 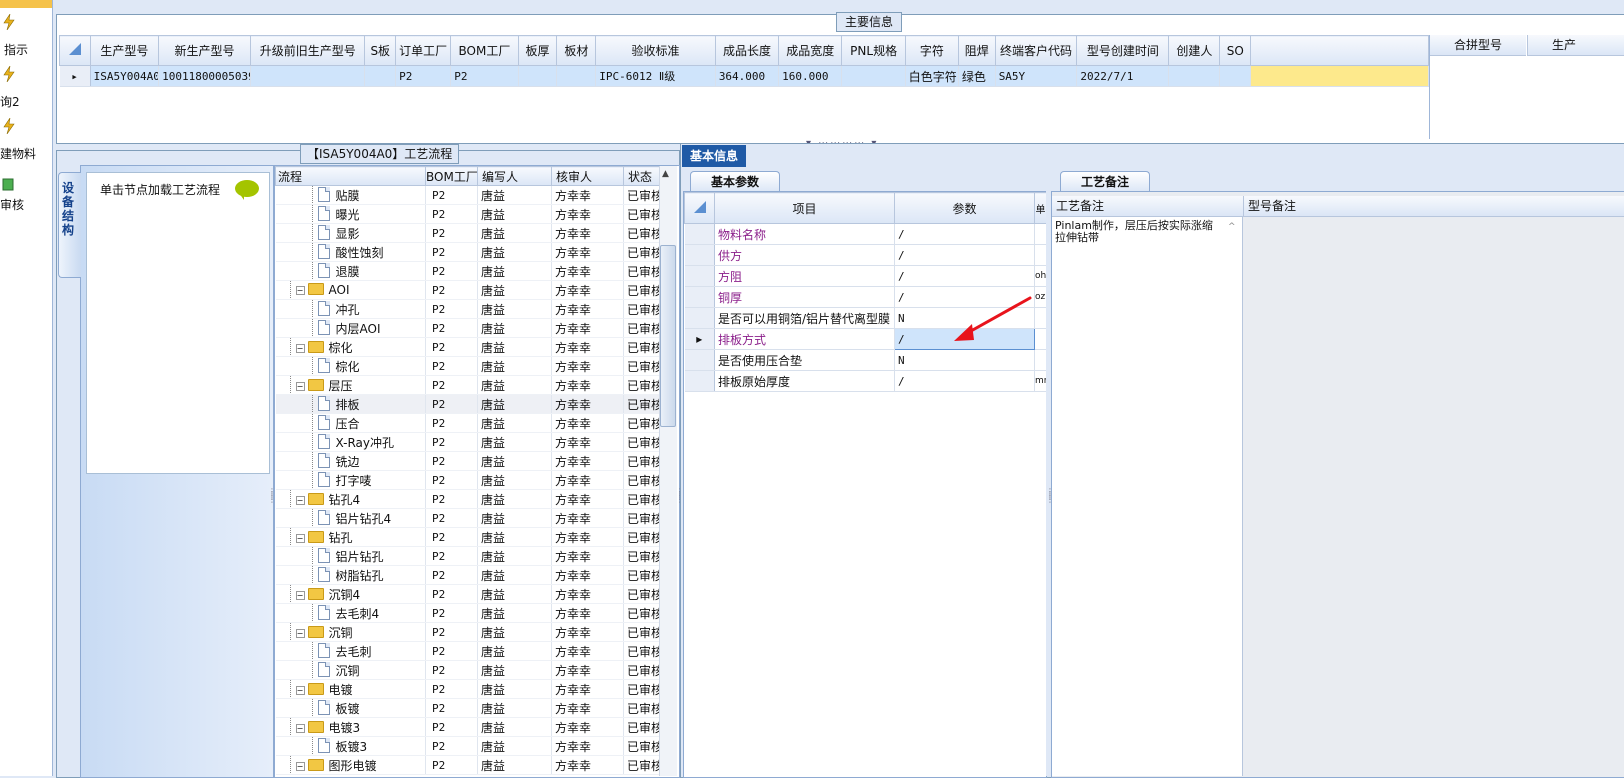 I want to click on table-row: 铝片钻孔4 P2 唐益 方幸幸 已审核, so click(x=469, y=518).